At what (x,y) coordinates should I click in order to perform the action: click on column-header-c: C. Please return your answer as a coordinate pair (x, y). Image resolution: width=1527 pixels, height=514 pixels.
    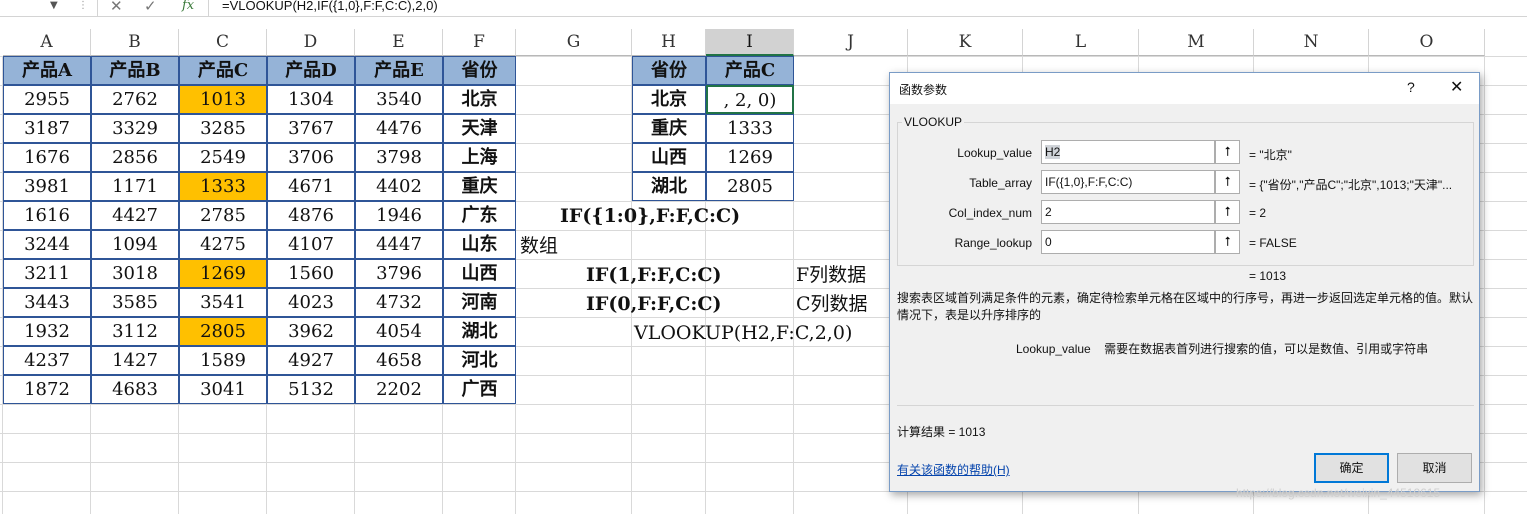
    Looking at the image, I should click on (223, 42).